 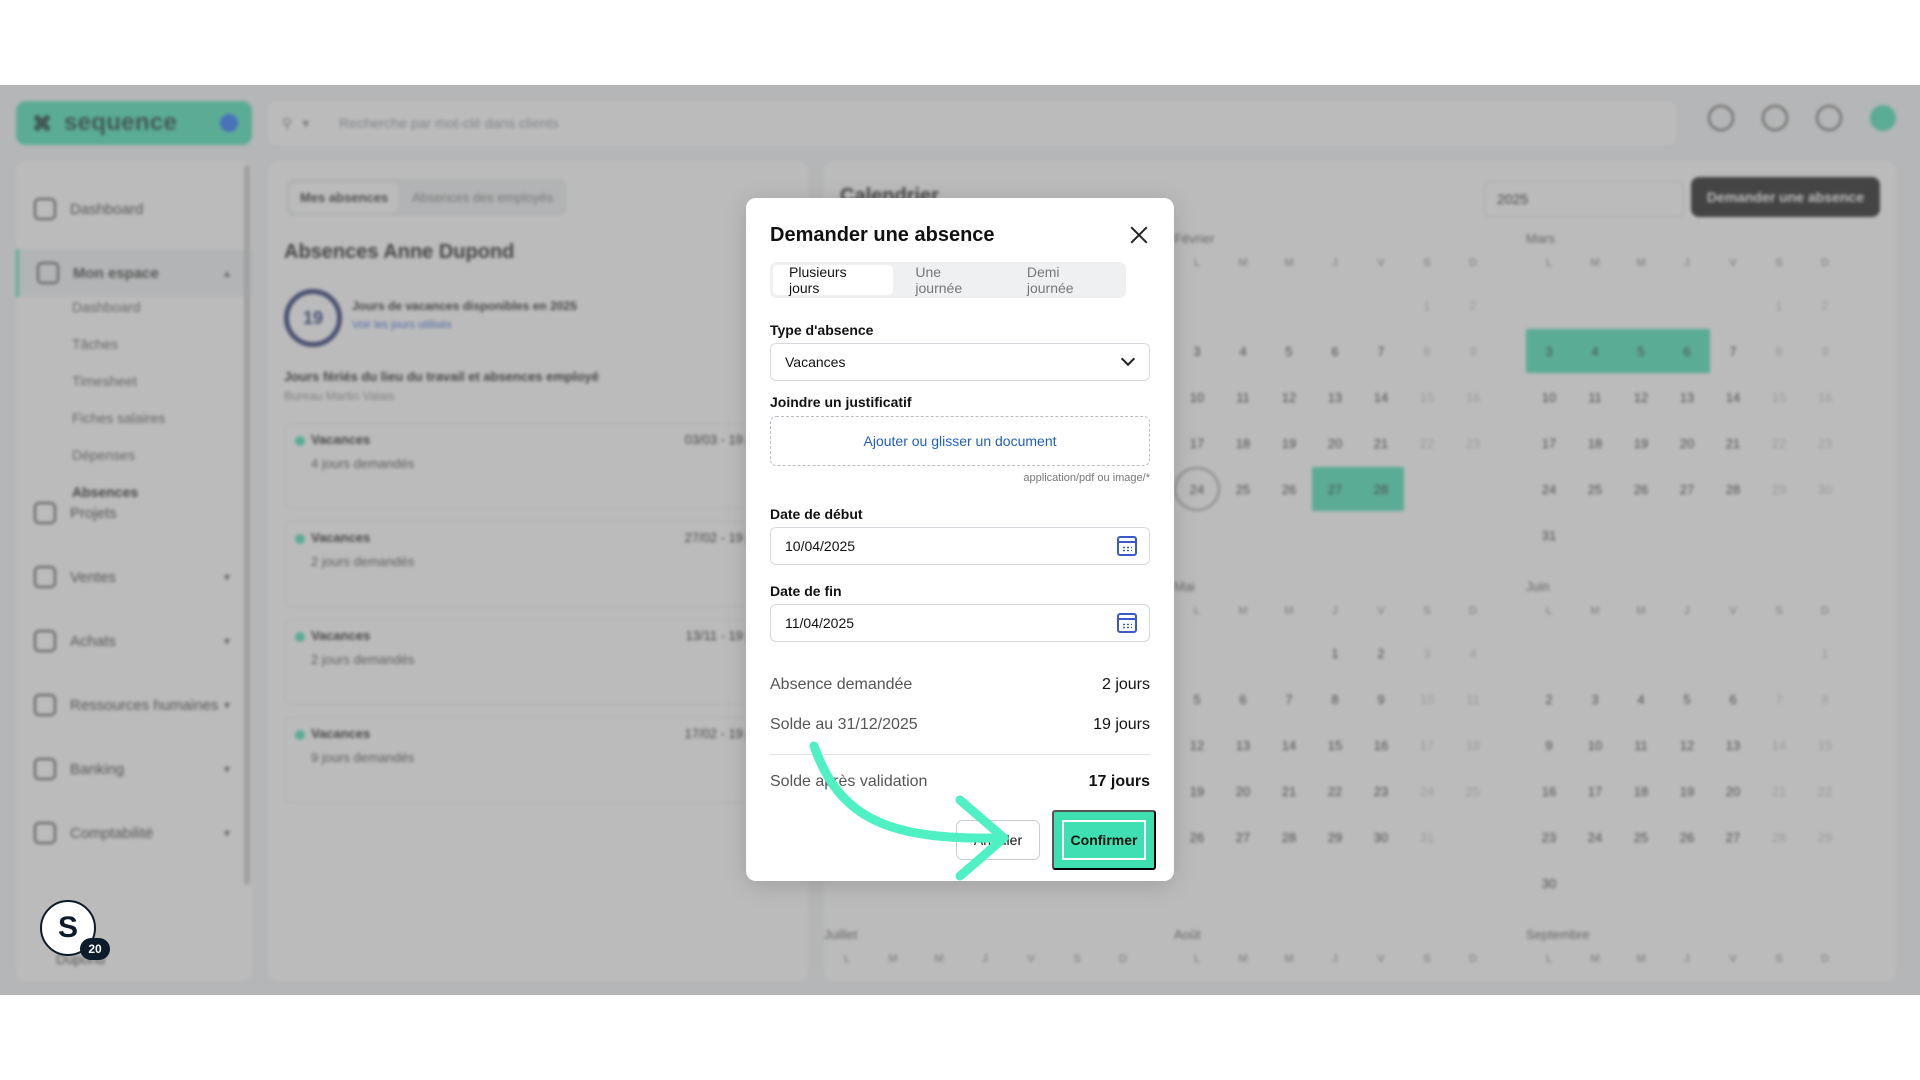 I want to click on tab-one-day: Une journée, so click(x=951, y=280).